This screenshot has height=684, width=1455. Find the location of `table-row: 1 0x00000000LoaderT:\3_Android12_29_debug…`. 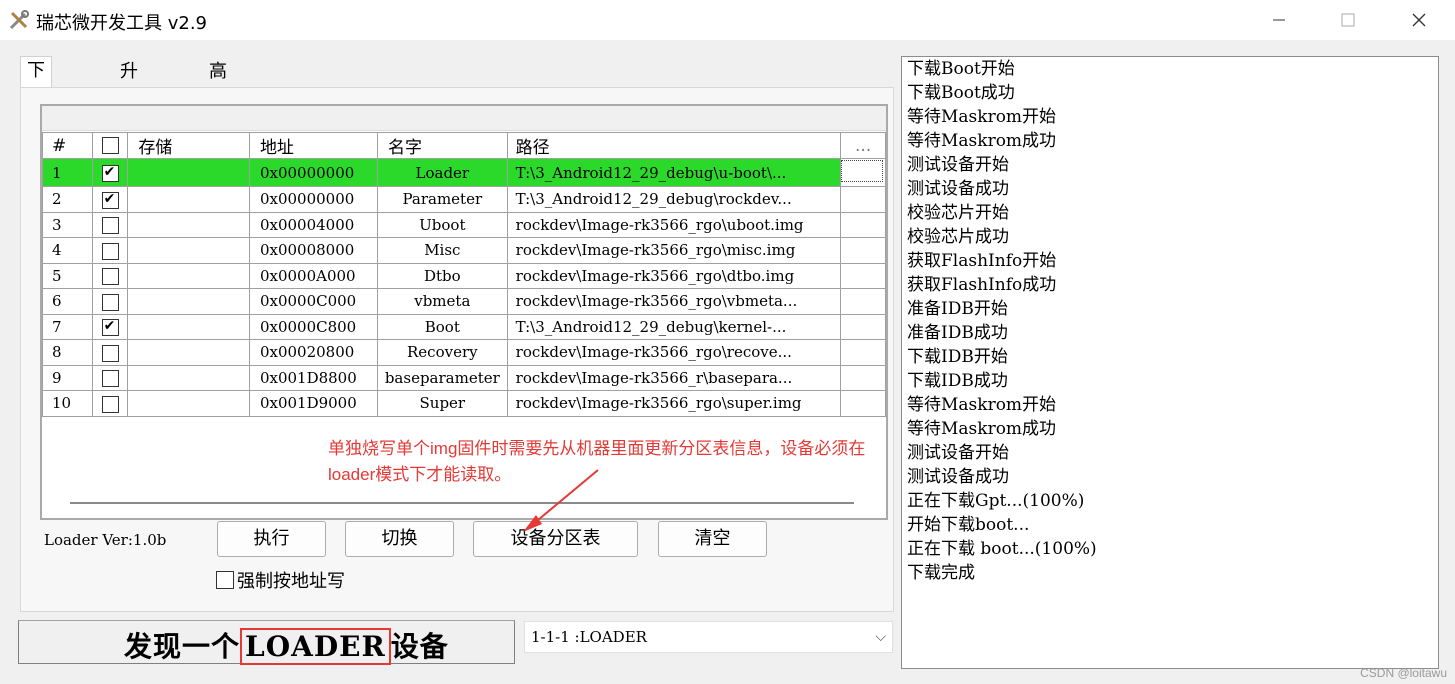

table-row: 1 0x00000000LoaderT:\3_Android12_29_debug… is located at coordinates (464, 172).